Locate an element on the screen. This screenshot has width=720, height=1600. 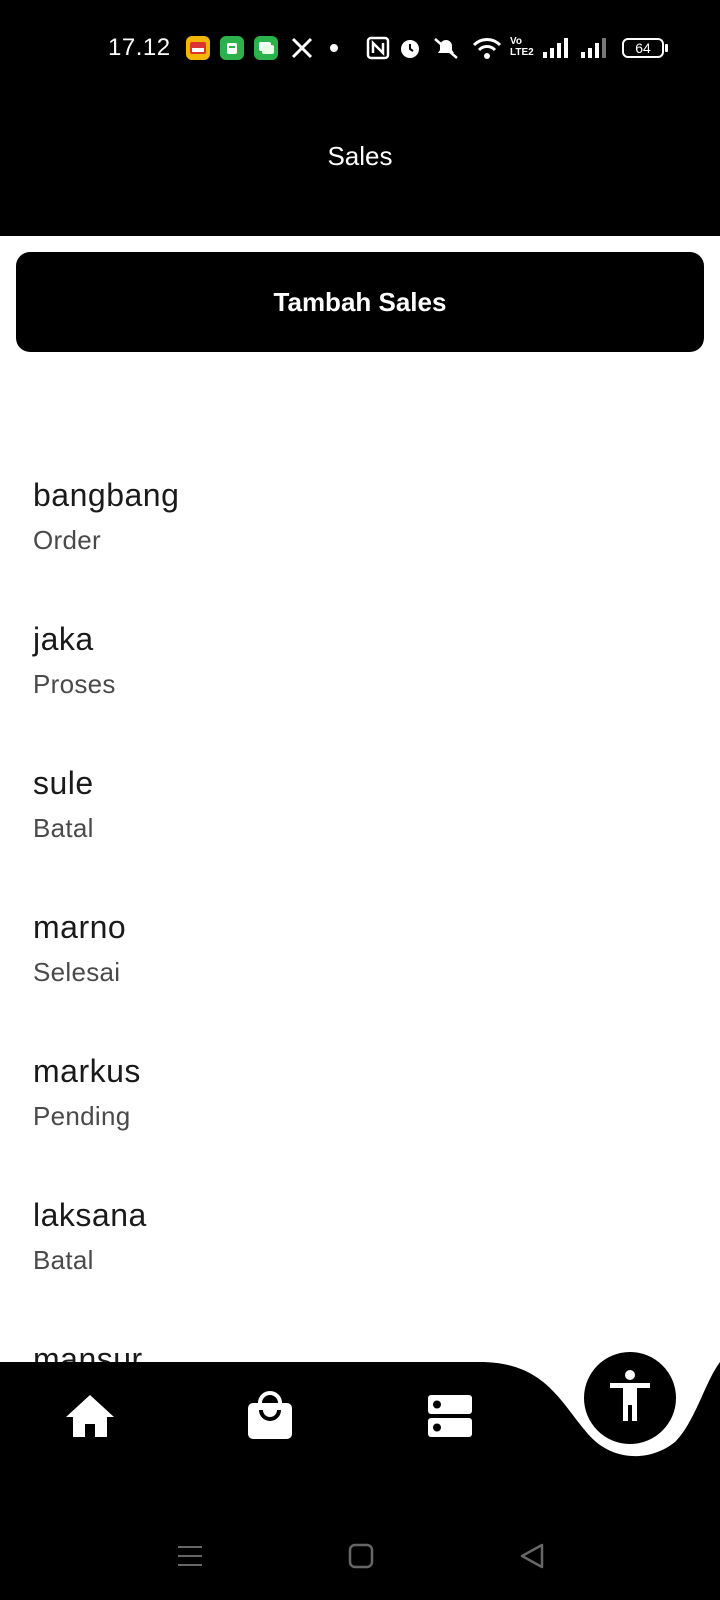
list-item: marno Selesai is located at coordinates (360, 981).